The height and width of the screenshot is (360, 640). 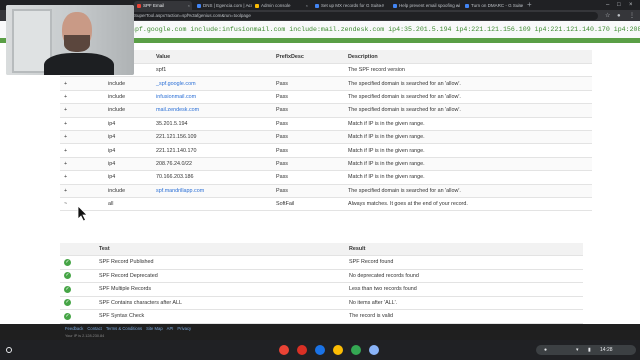 What do you see at coordinates (429, 5) in the screenshot?
I see `tab-label: Help prevent email spoofing with SPF` at bounding box center [429, 5].